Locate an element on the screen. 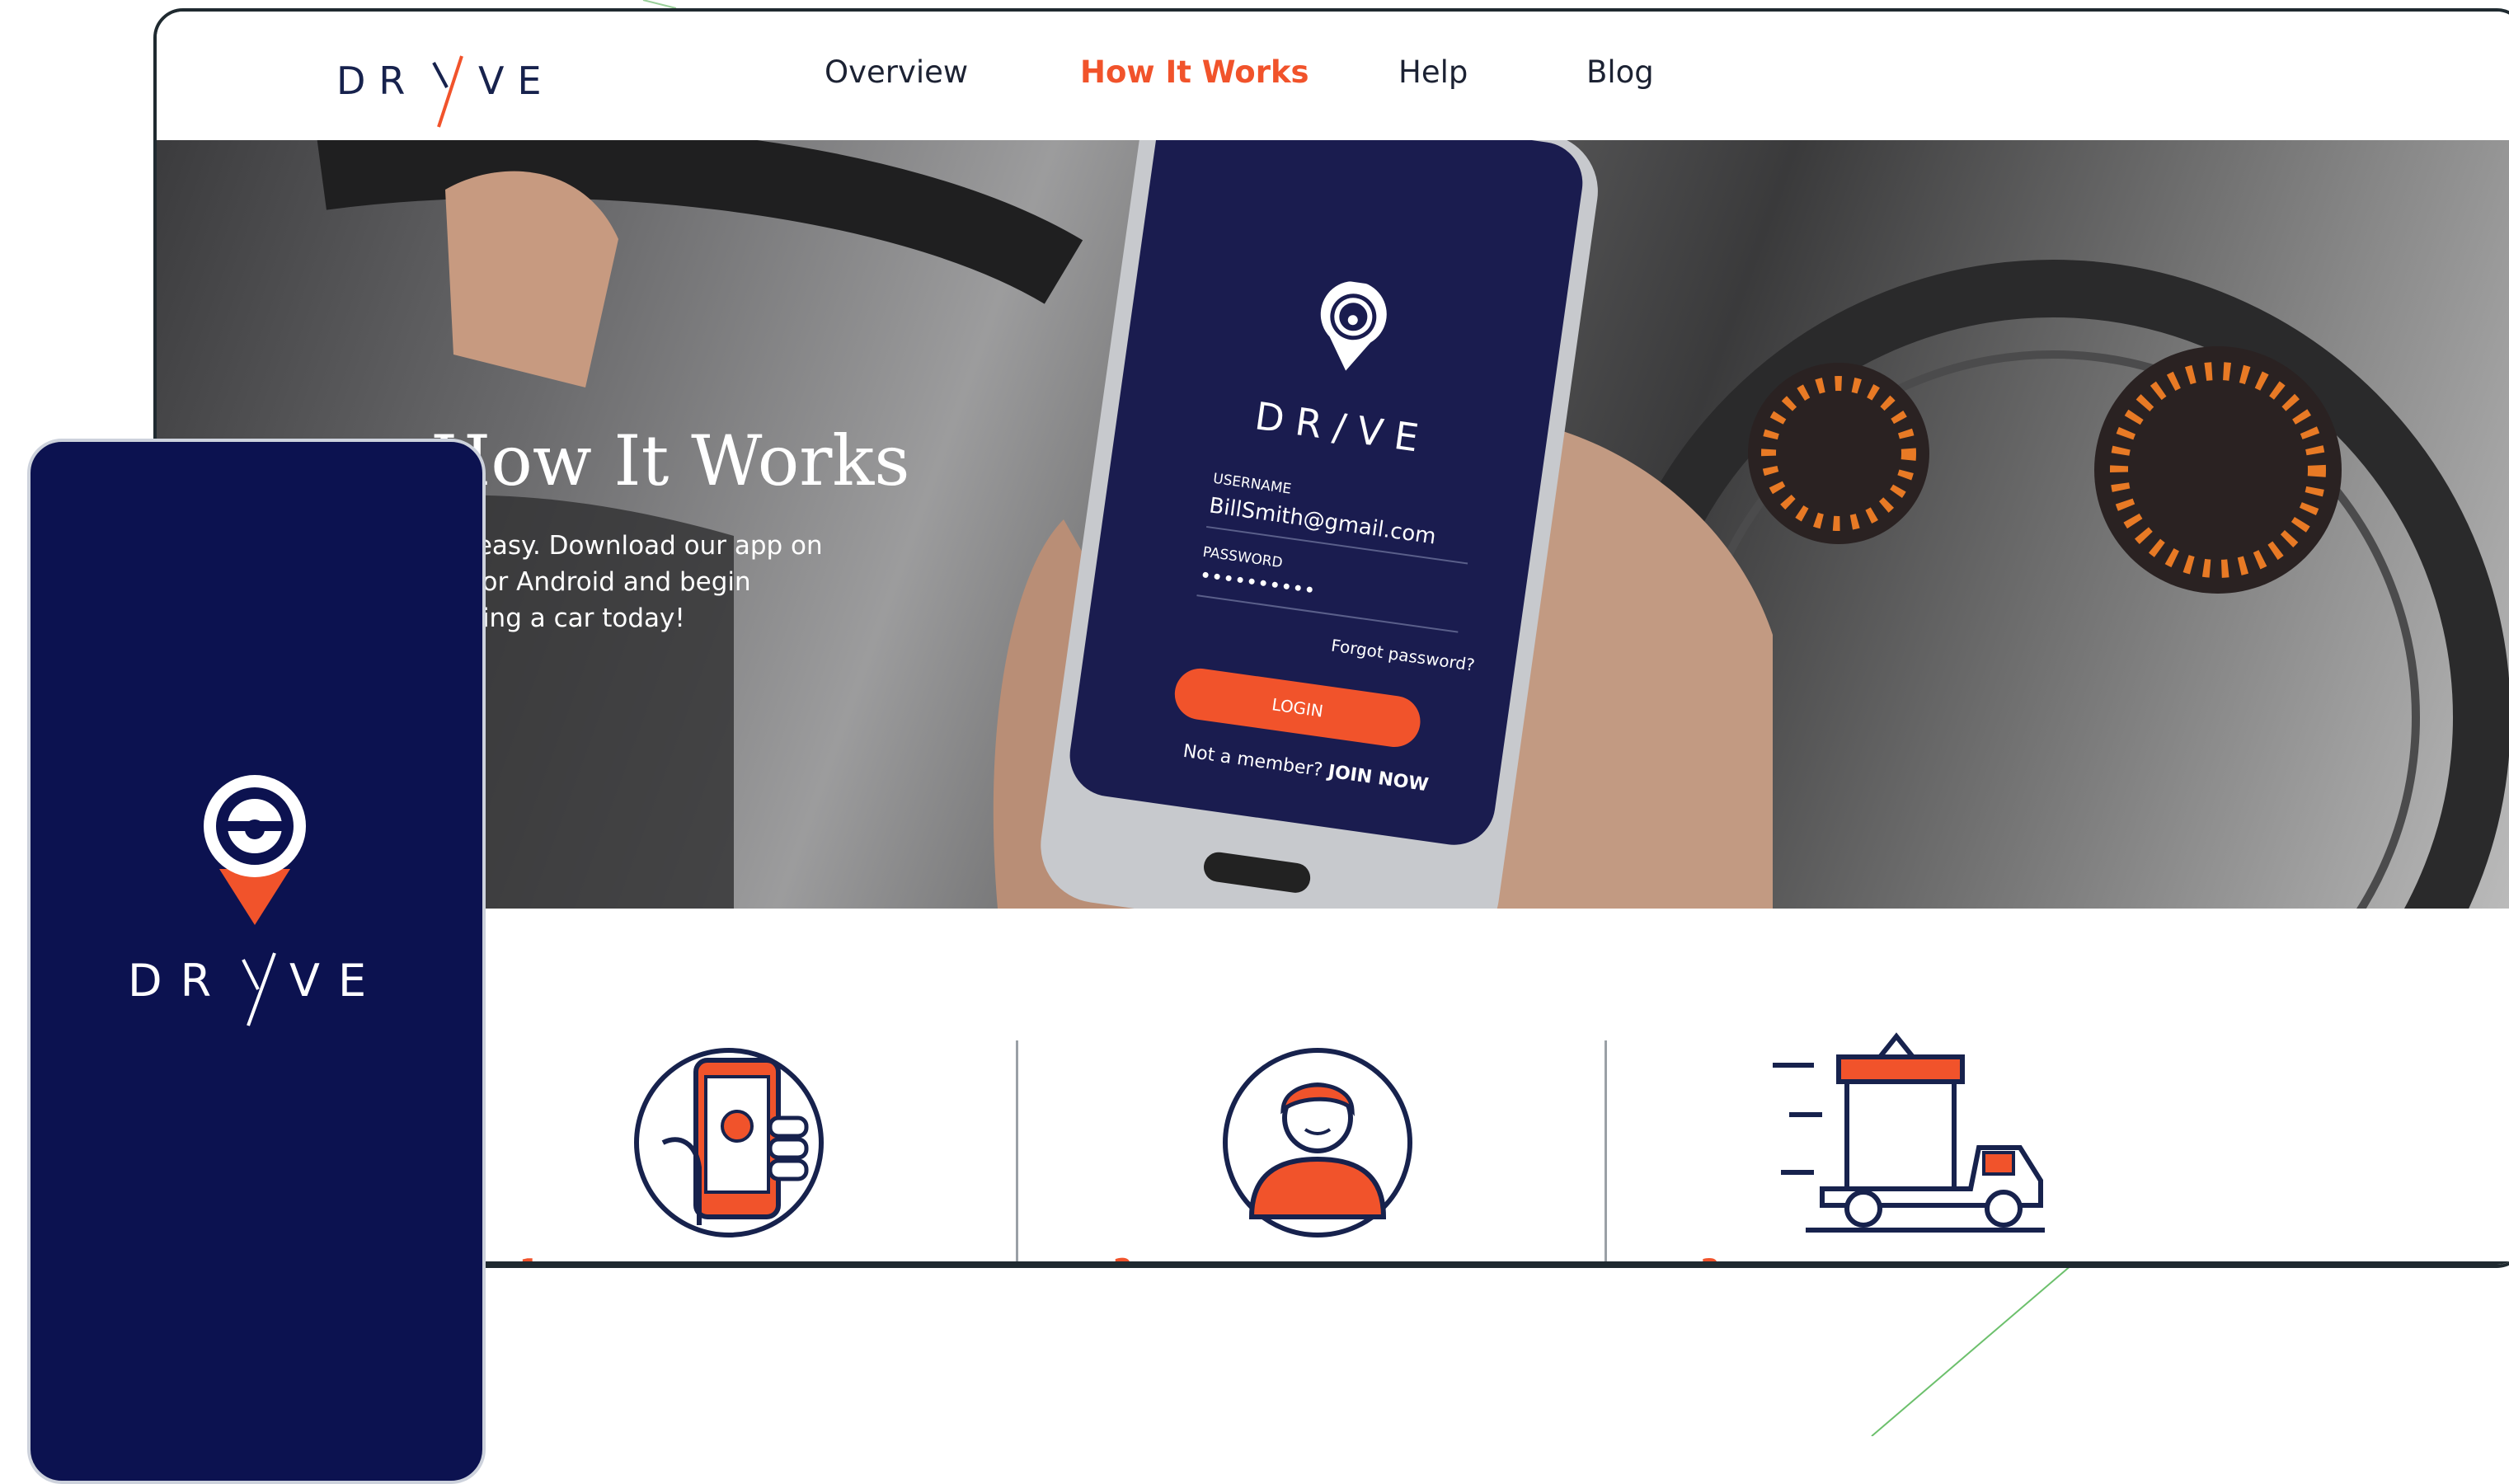 This screenshot has width=2509, height=1484. password-input: •••••••••• is located at coordinates (1329, 598).